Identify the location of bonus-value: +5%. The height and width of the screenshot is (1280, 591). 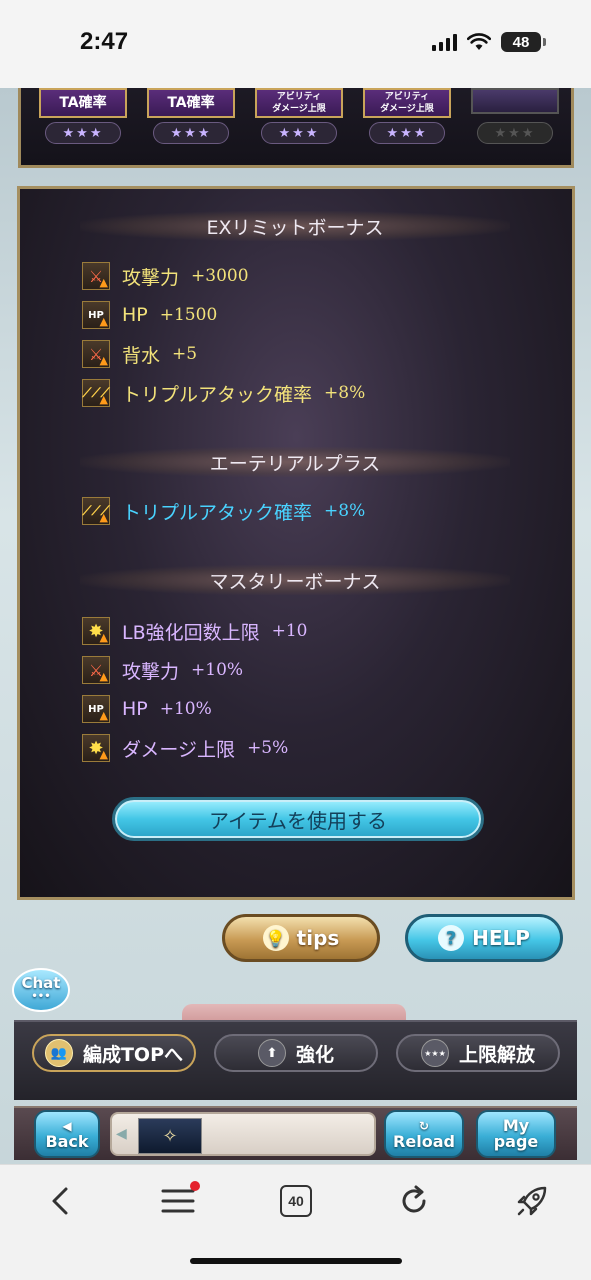
(268, 748).